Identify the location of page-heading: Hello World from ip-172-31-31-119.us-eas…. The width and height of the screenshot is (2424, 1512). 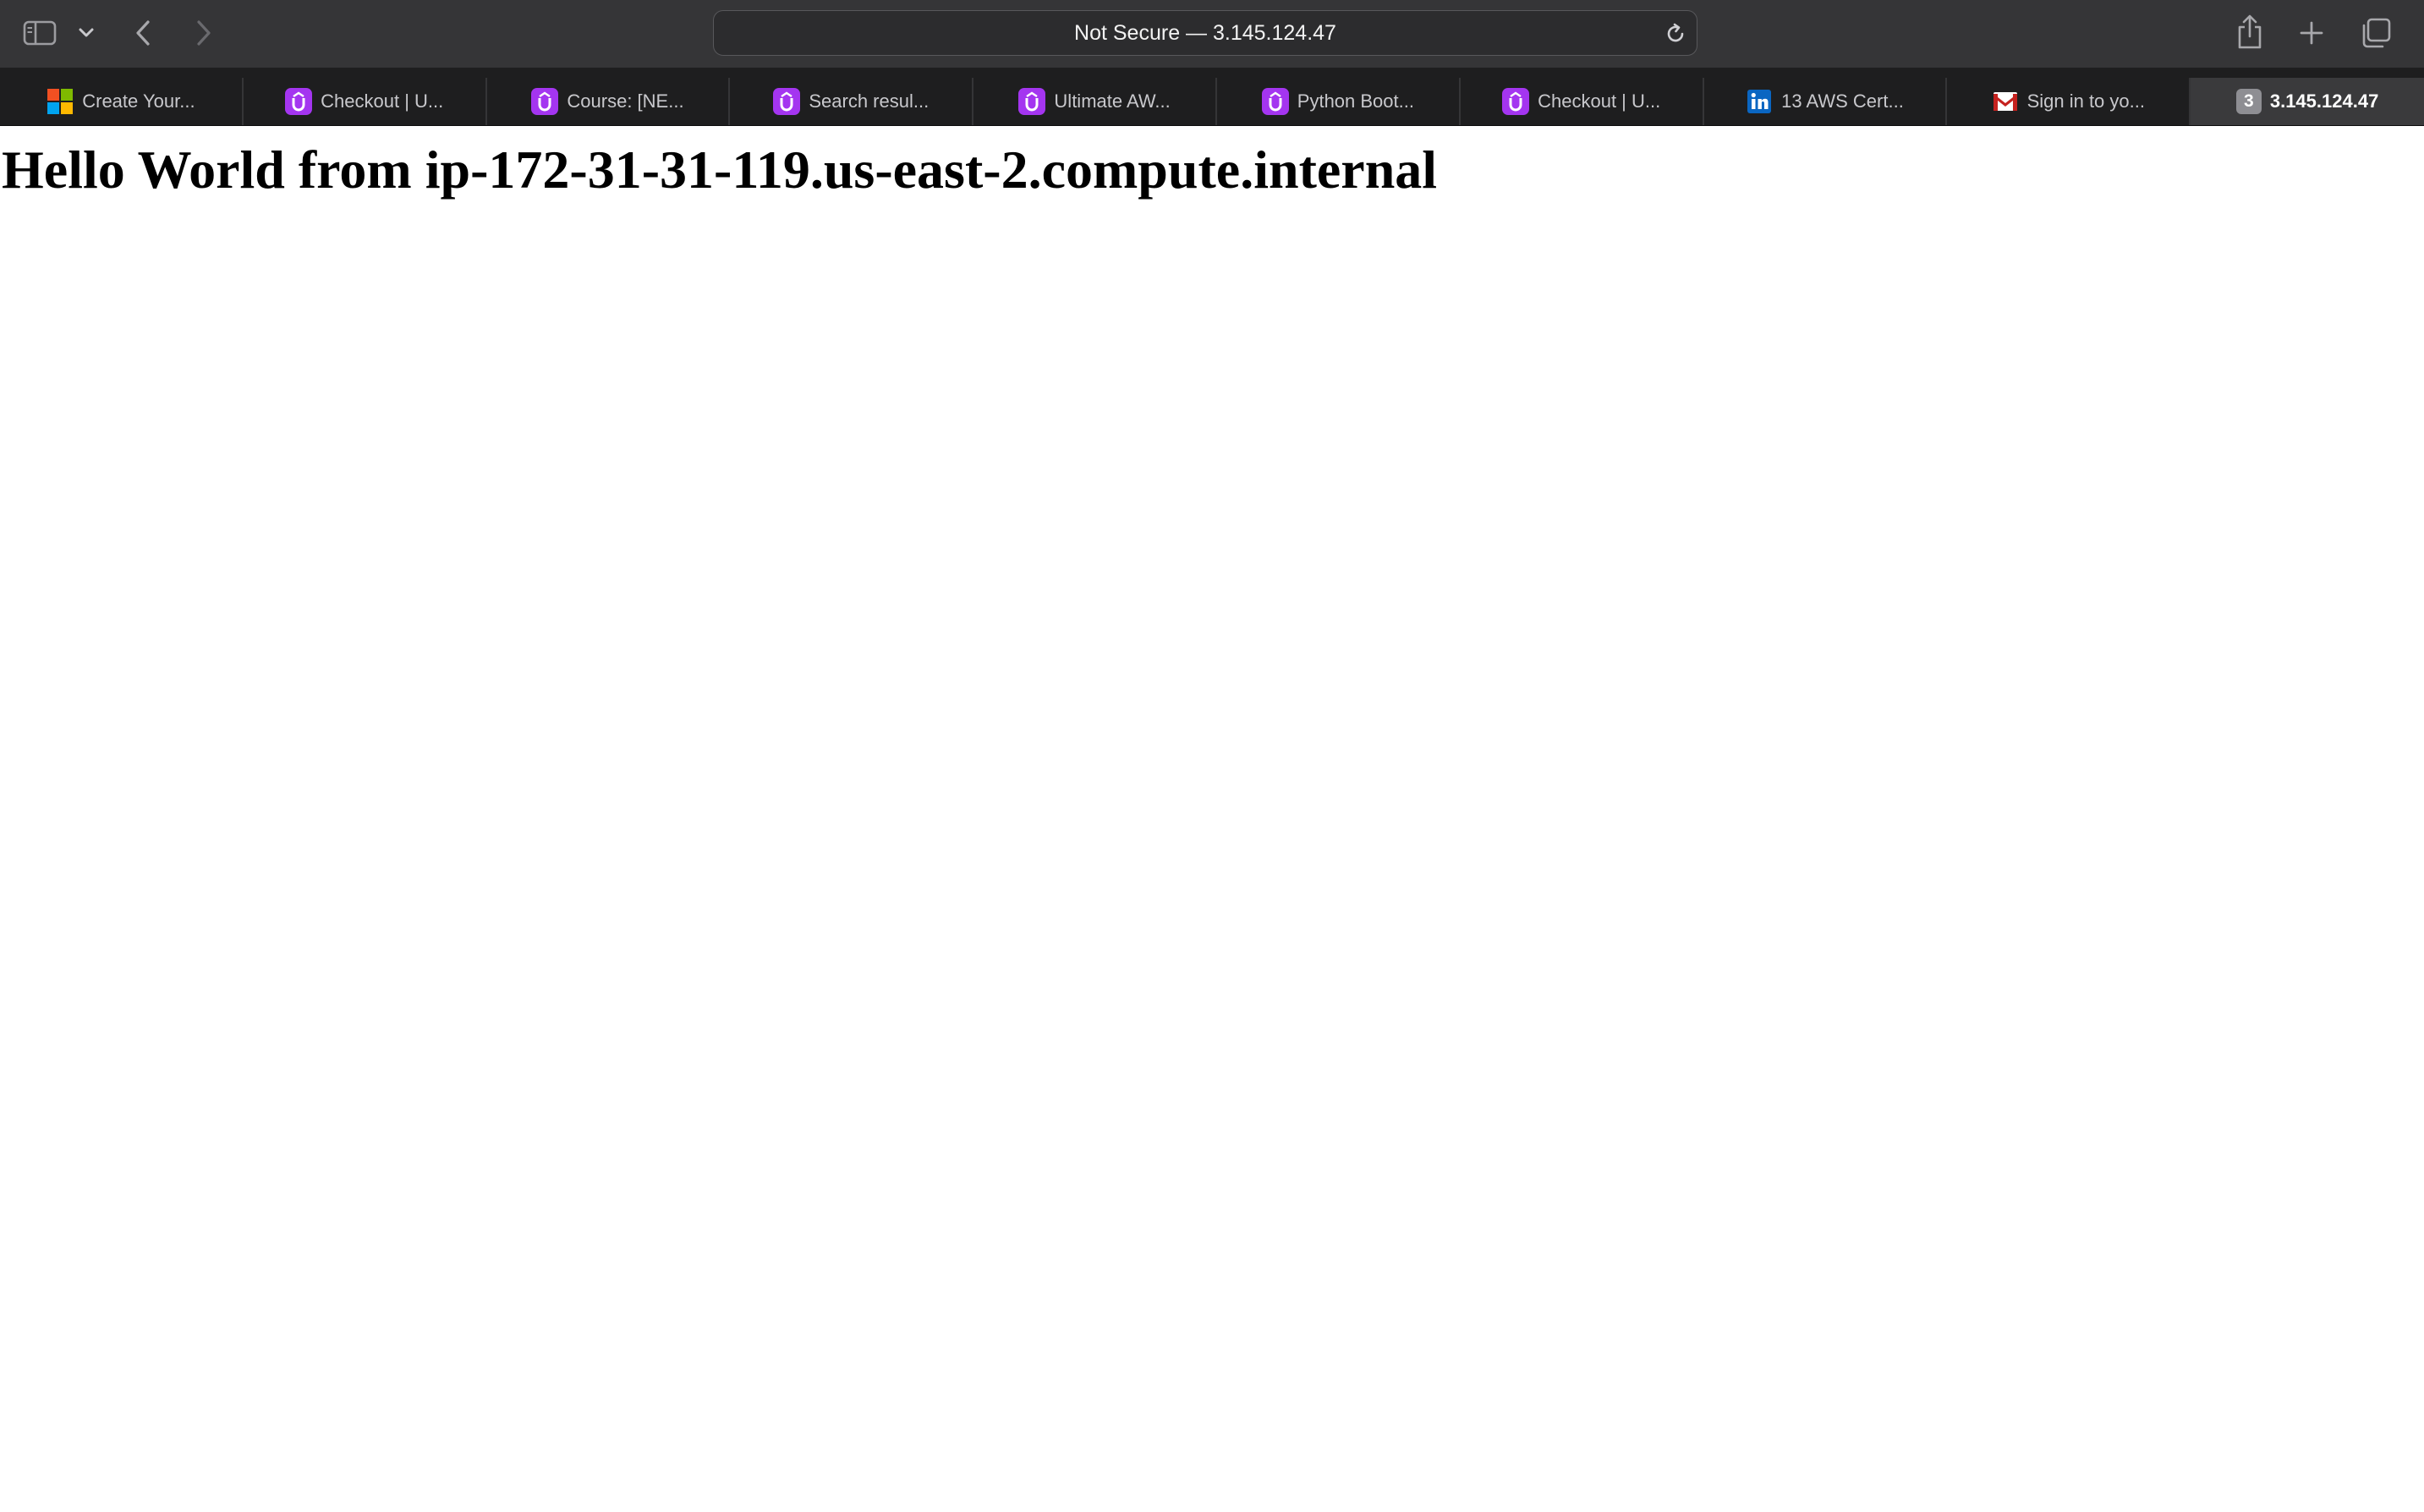
(720, 170).